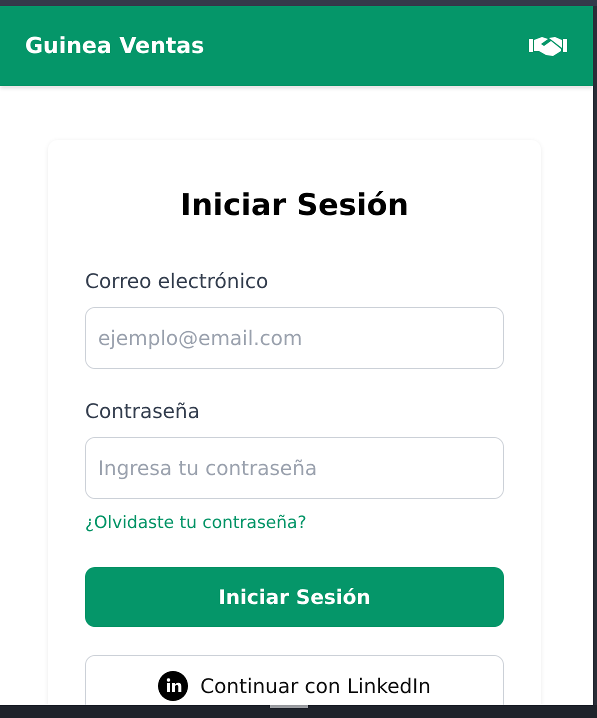  Describe the element at coordinates (294, 680) in the screenshot. I see `linkedin-button: Continuar con LinkedIn` at that location.